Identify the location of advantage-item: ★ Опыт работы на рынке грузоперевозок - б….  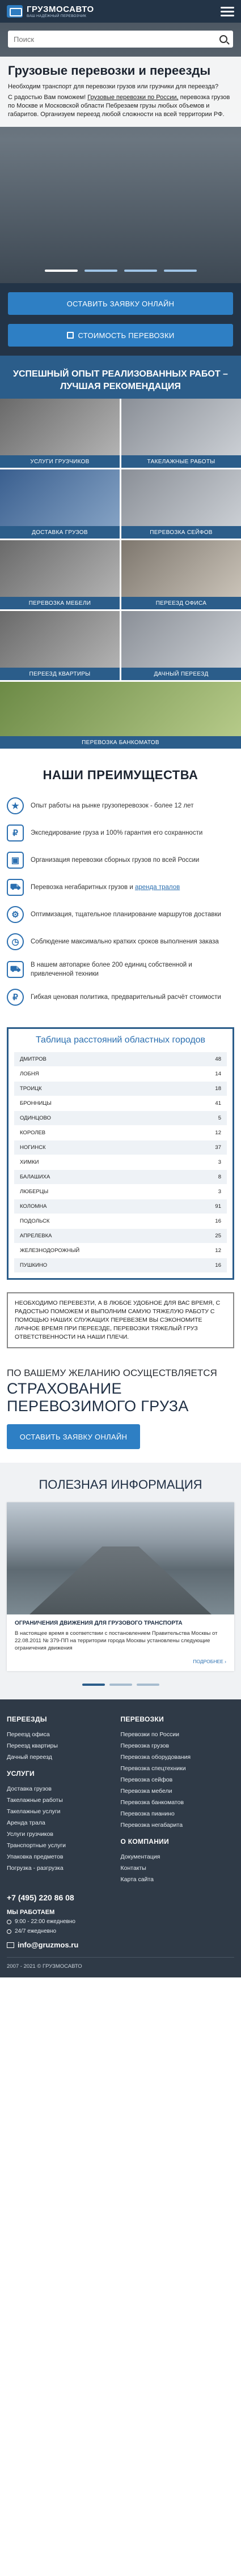
(120, 805).